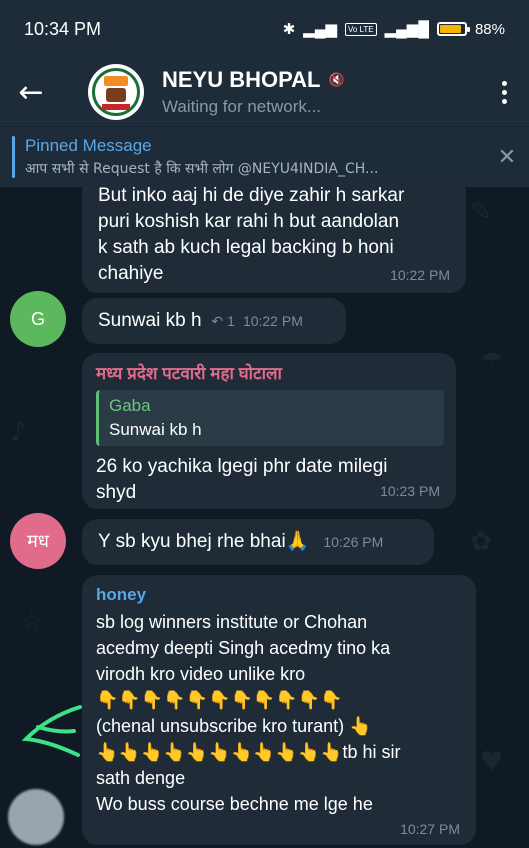  What do you see at coordinates (450, 29) in the screenshot?
I see `battery-fill` at bounding box center [450, 29].